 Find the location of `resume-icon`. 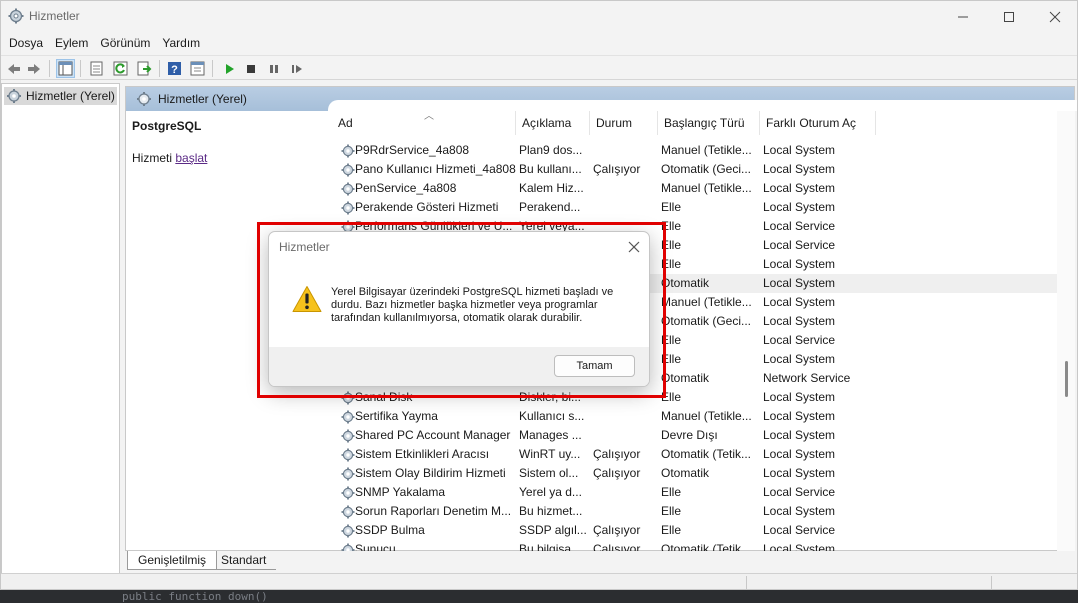

resume-icon is located at coordinates (296, 68).